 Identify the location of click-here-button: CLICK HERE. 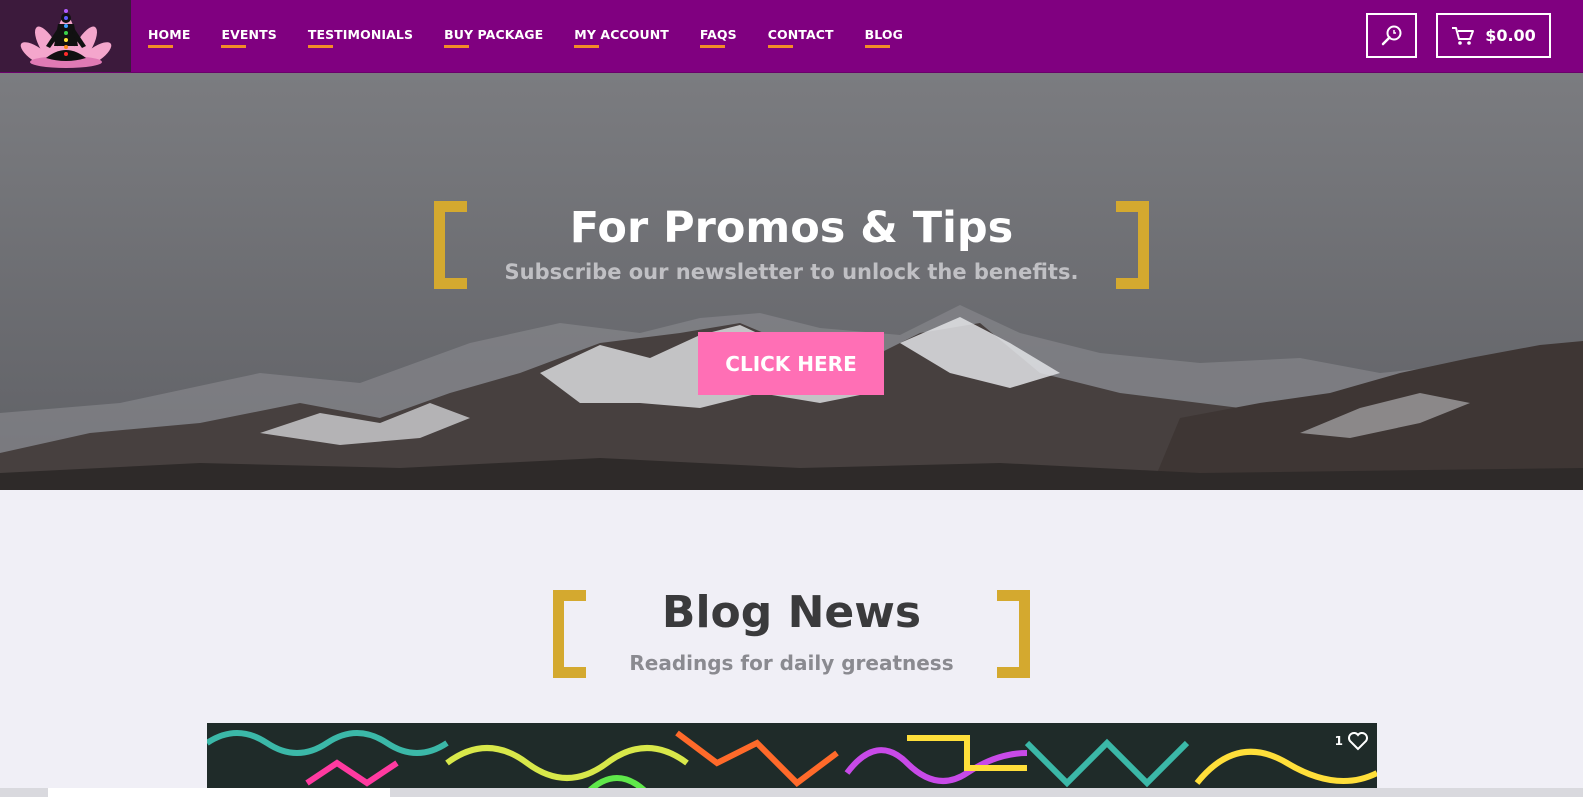
(791, 363).